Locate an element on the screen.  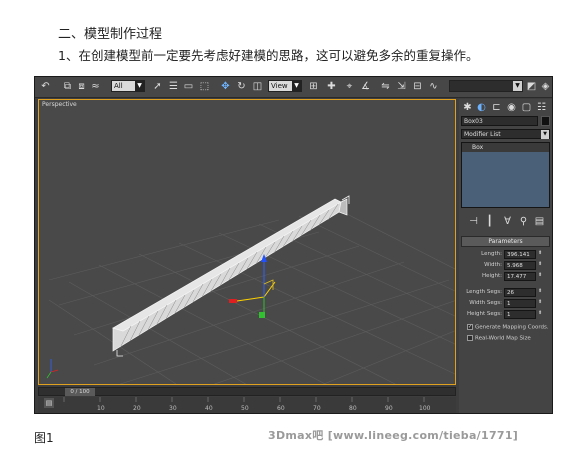
time-slider: 0 / 100 is located at coordinates (247, 391).